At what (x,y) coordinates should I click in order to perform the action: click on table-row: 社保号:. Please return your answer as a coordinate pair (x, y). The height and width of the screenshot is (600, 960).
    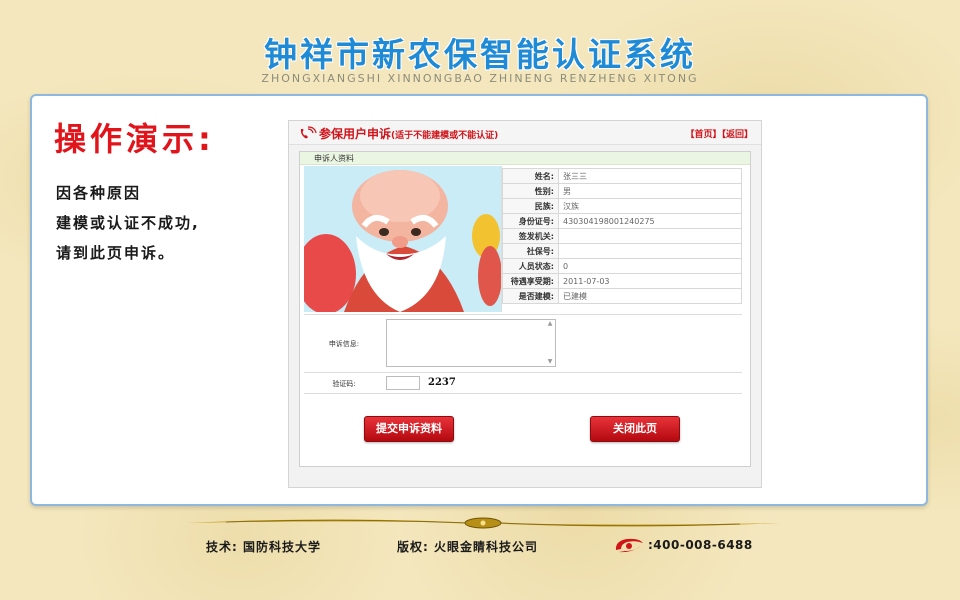
    Looking at the image, I should click on (622, 251).